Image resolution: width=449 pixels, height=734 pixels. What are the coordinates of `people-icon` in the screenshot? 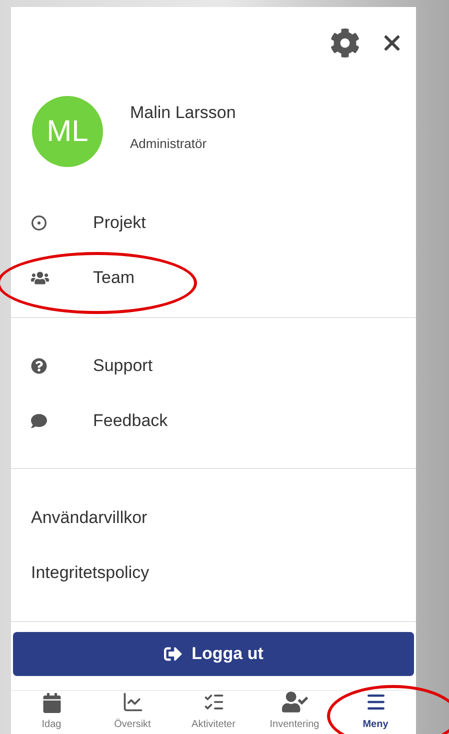 It's located at (40, 277).